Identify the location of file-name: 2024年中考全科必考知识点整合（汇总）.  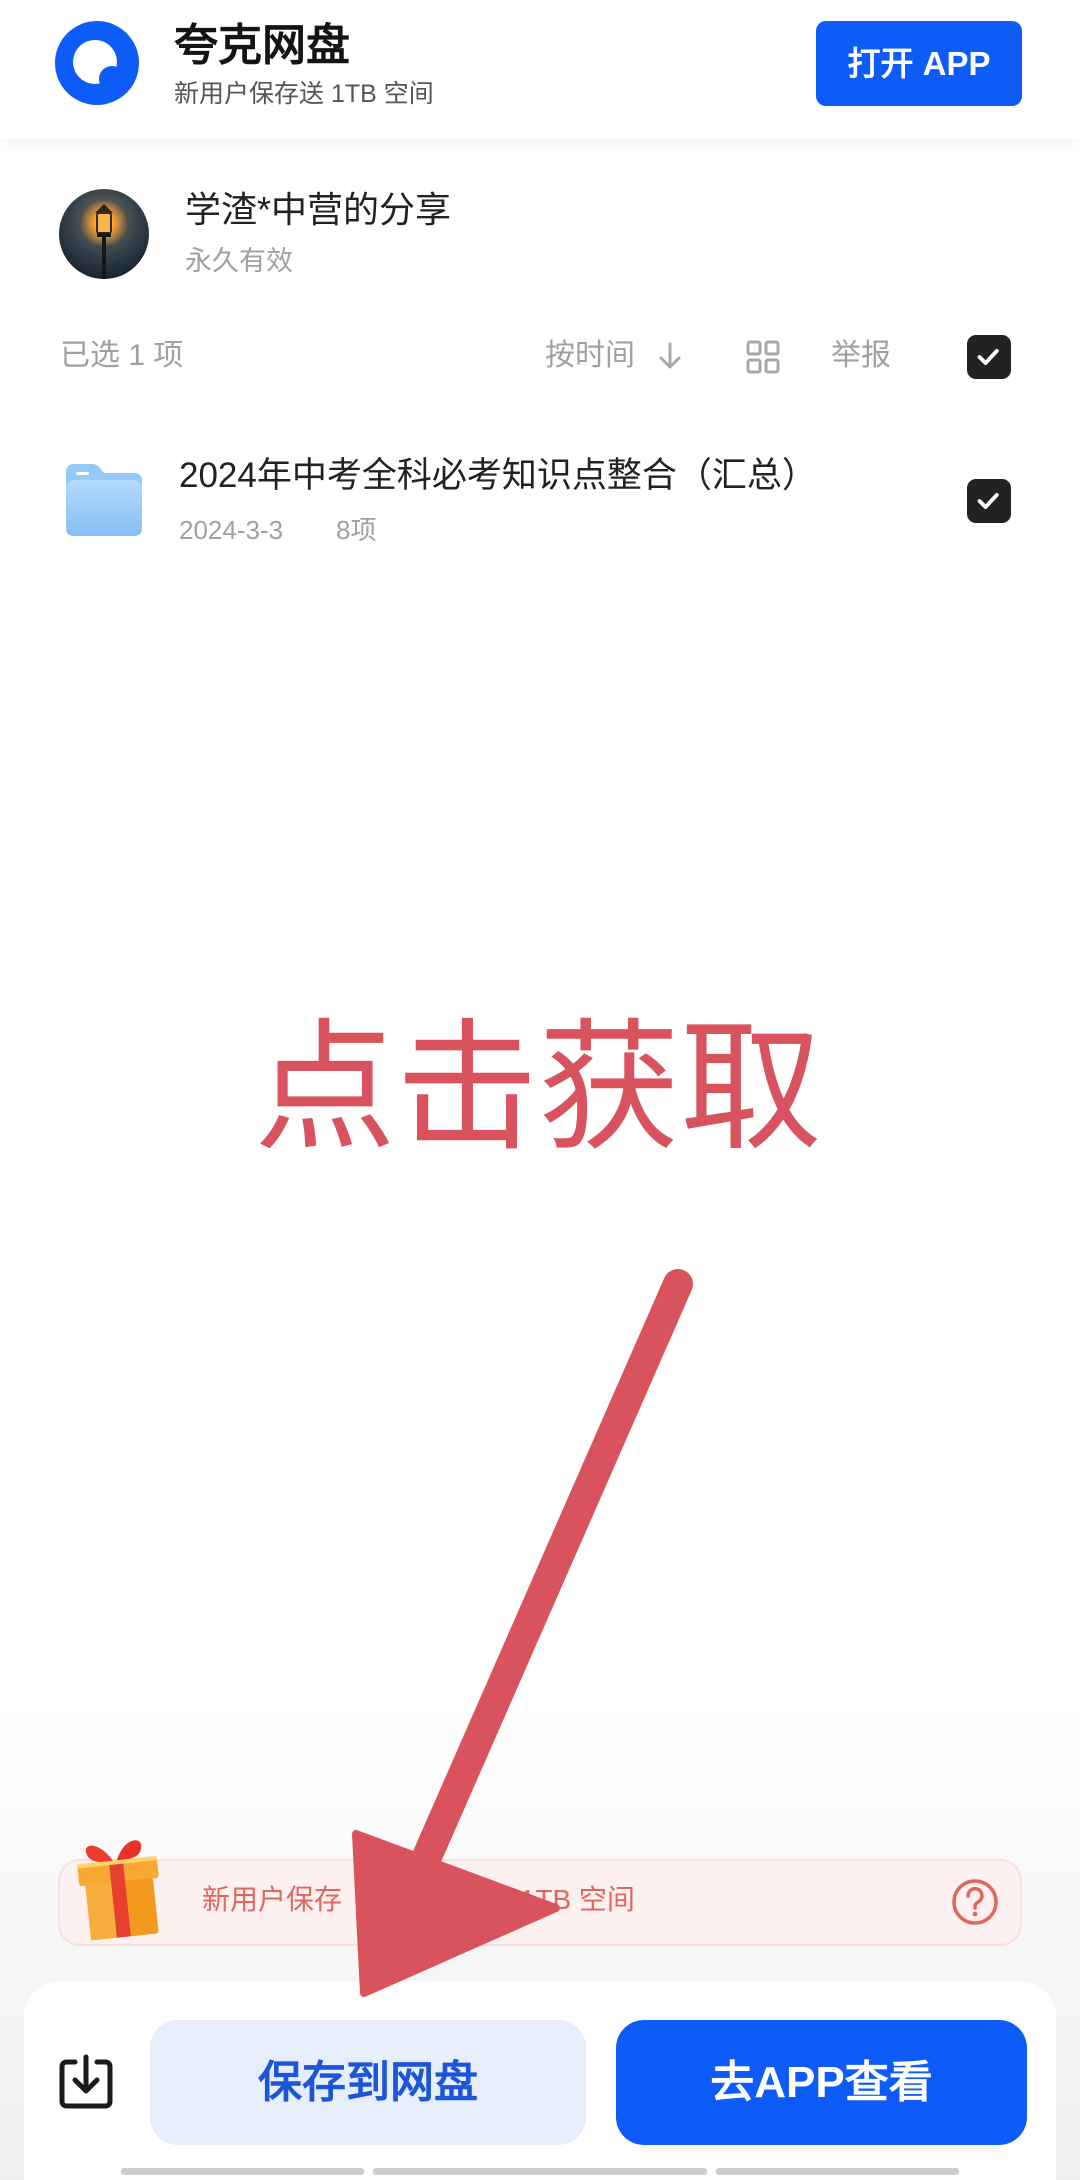
(498, 475).